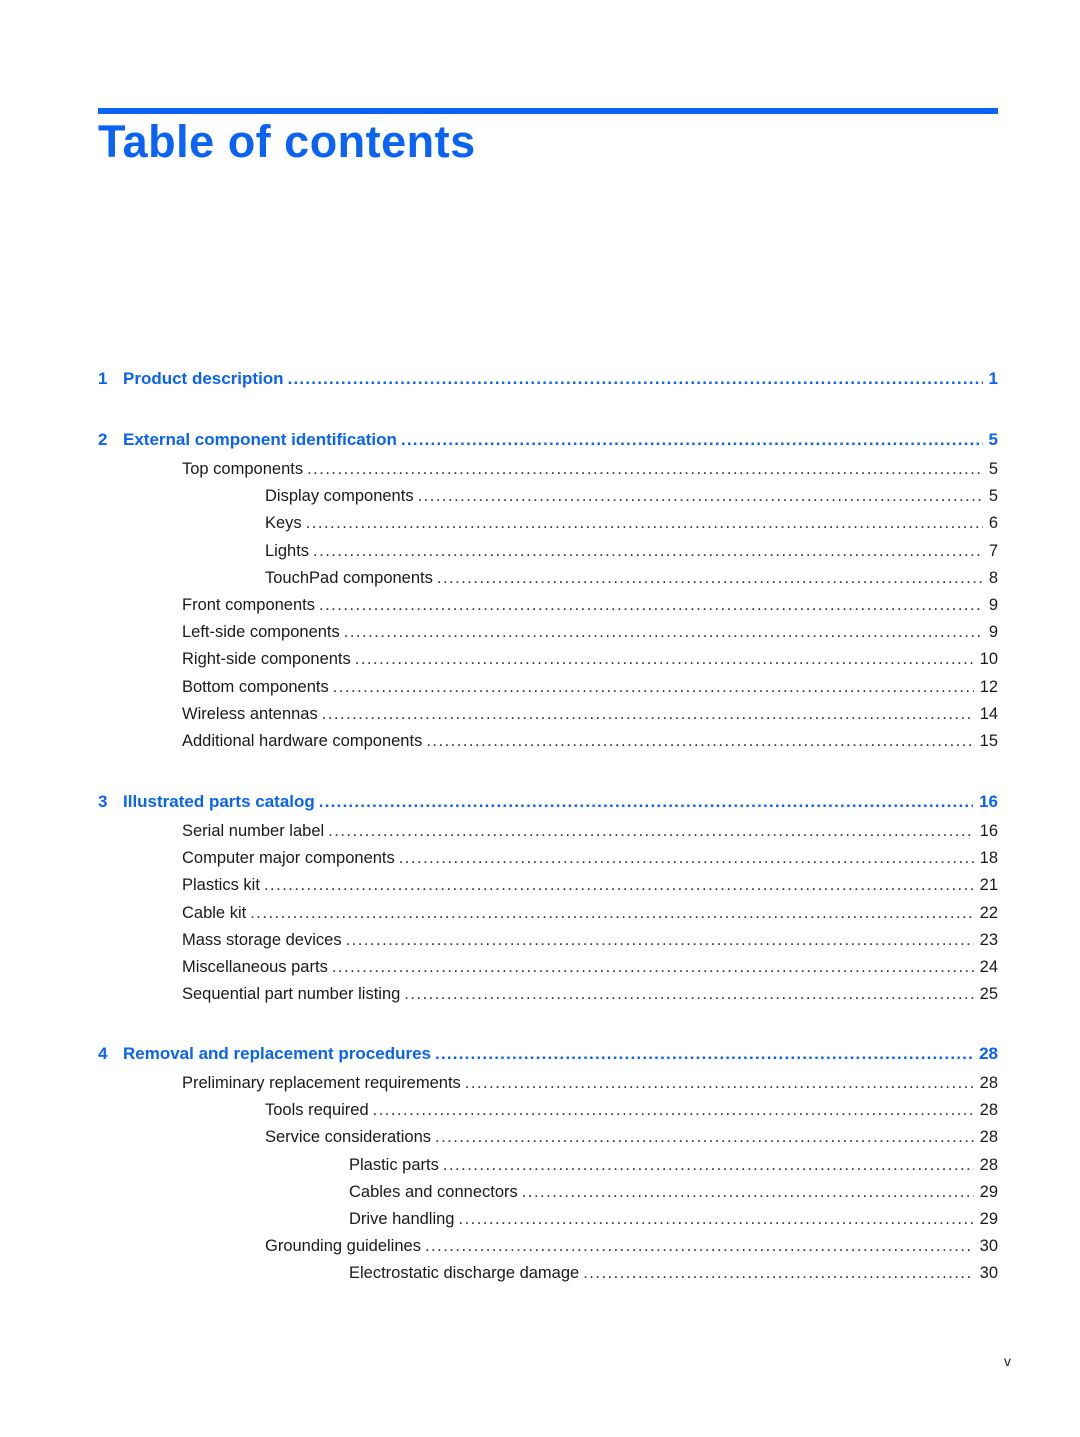 Image resolution: width=1080 pixels, height=1437 pixels. I want to click on toc-section-entry: Display components 5, so click(548, 496).